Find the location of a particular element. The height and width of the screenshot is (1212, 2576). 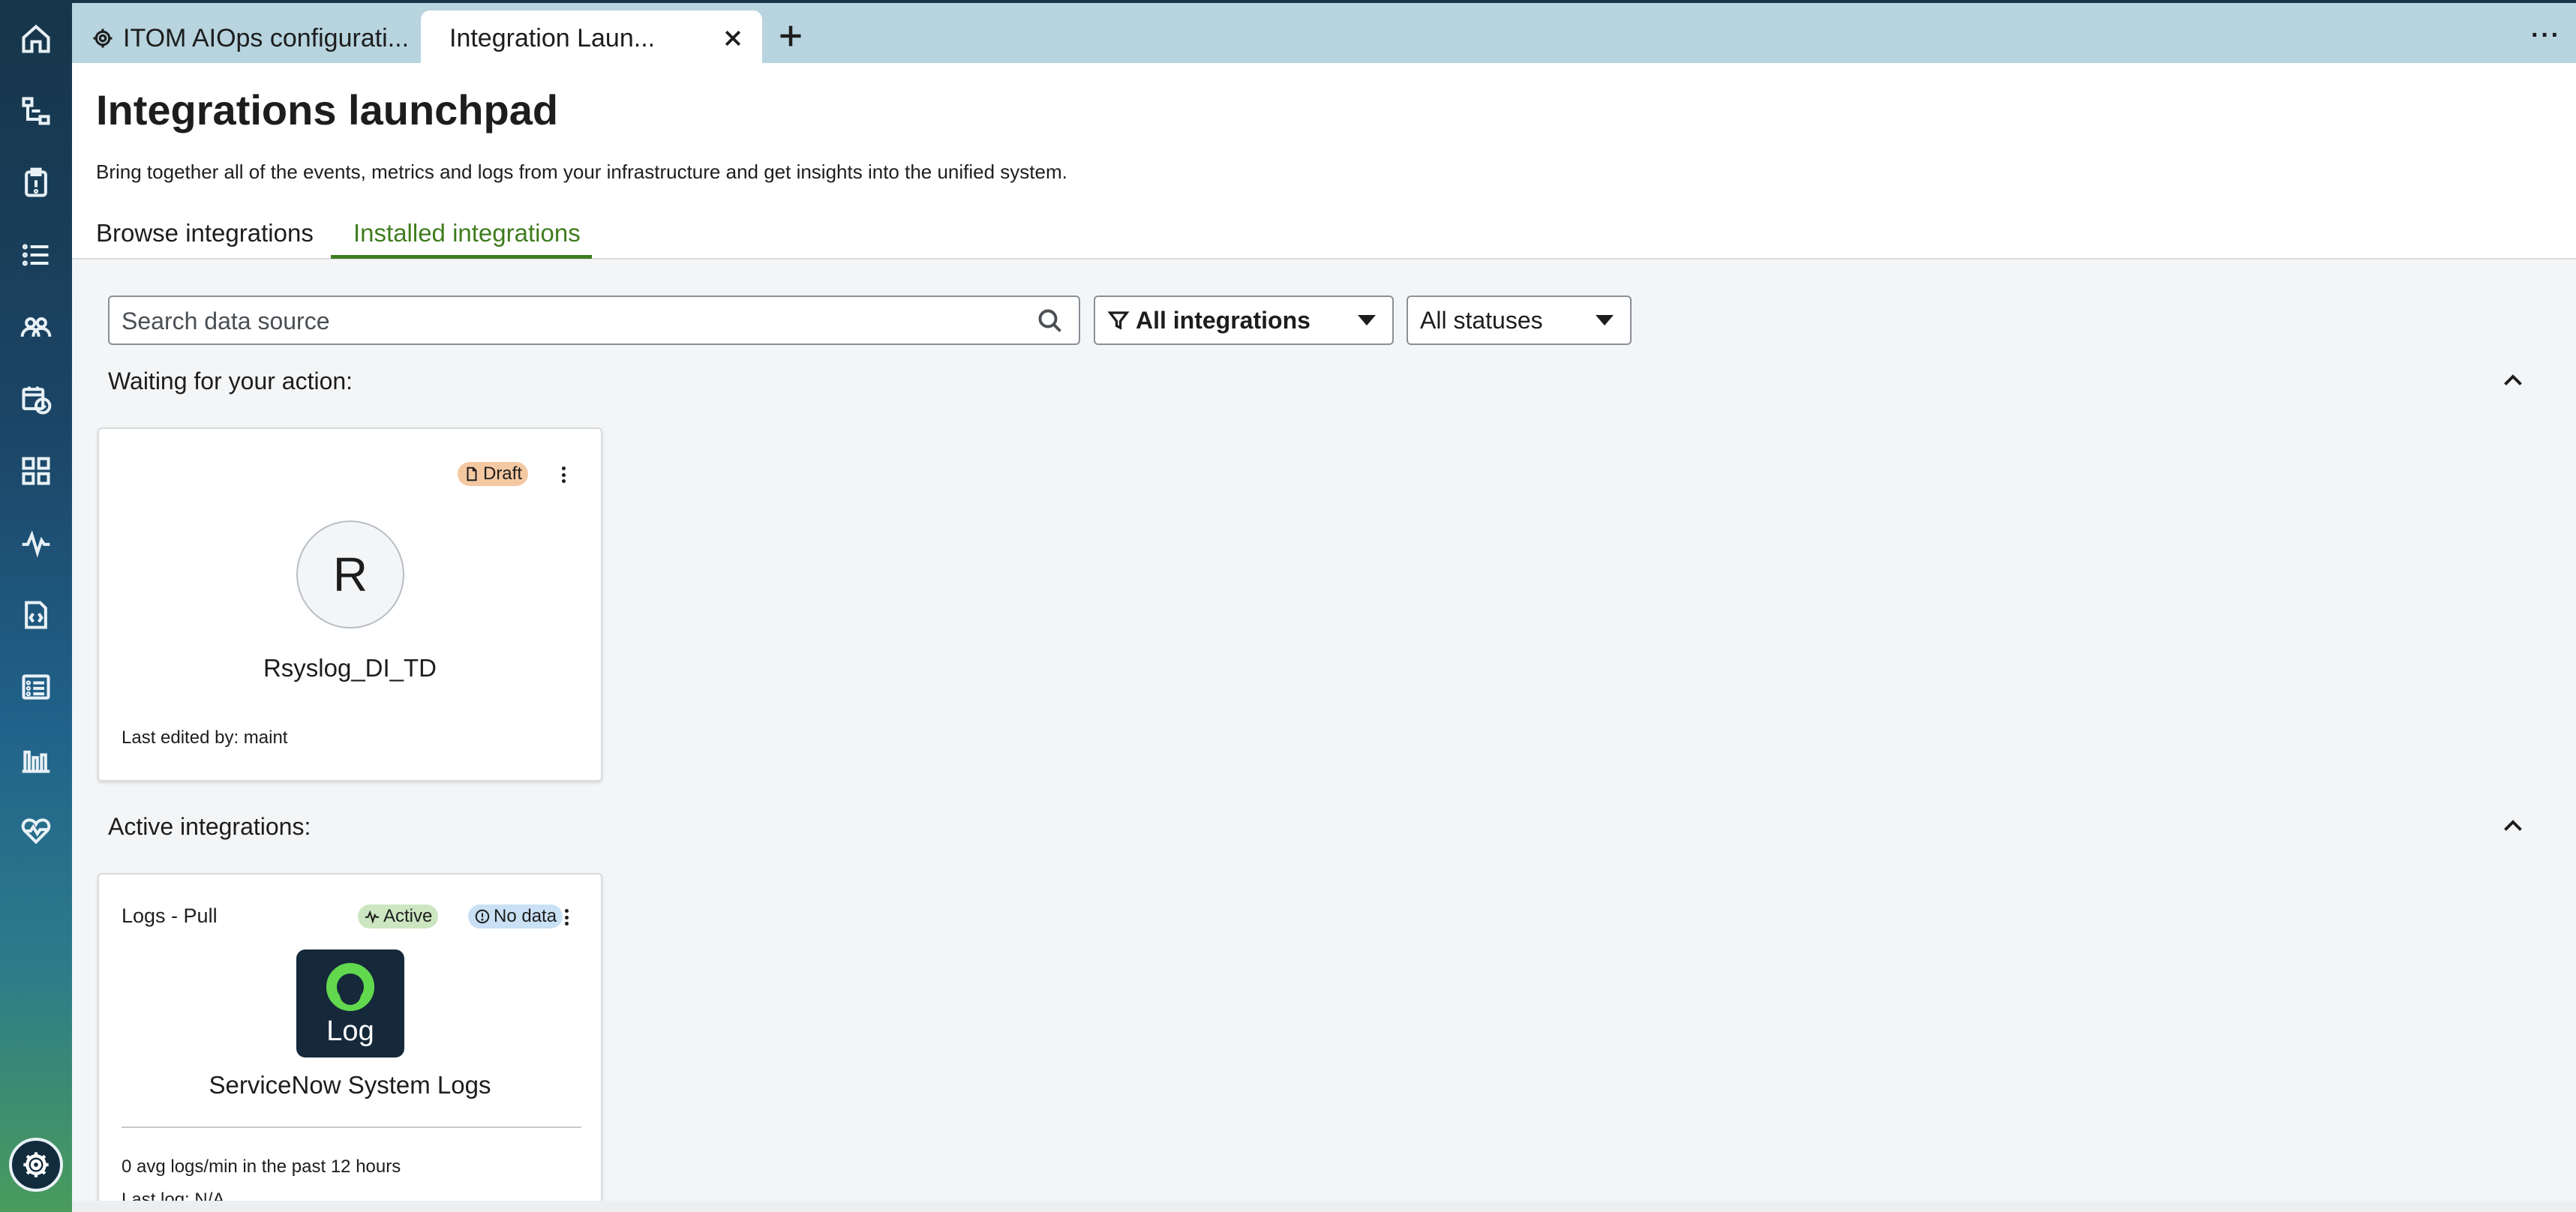

servicenow-log-logo: Log is located at coordinates (350, 1004).